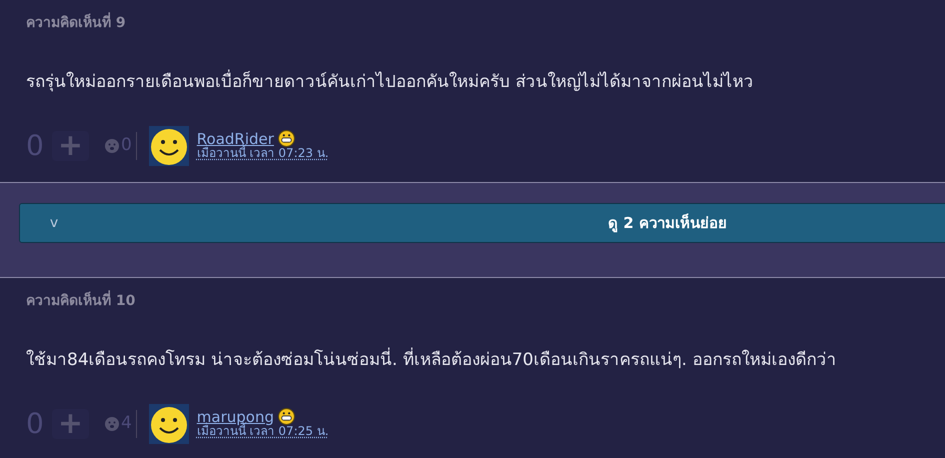  I want to click on comment-number: ความคิดเห็นที่ 10, so click(81, 301).